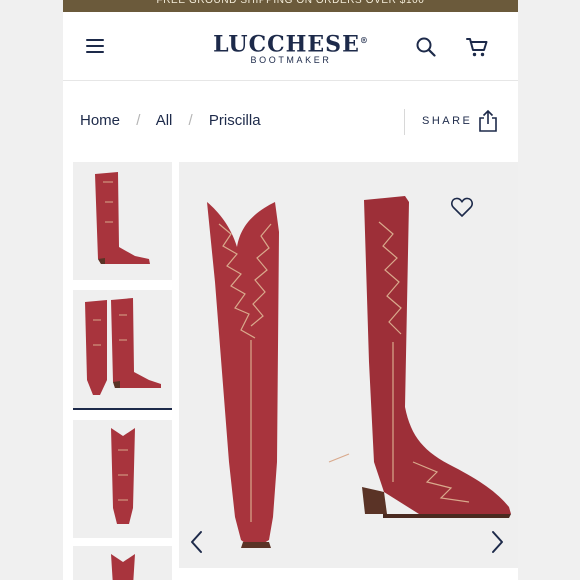 The image size is (580, 580). Describe the element at coordinates (235, 120) in the screenshot. I see `breadcrumb-priscilla: Priscilla` at that location.